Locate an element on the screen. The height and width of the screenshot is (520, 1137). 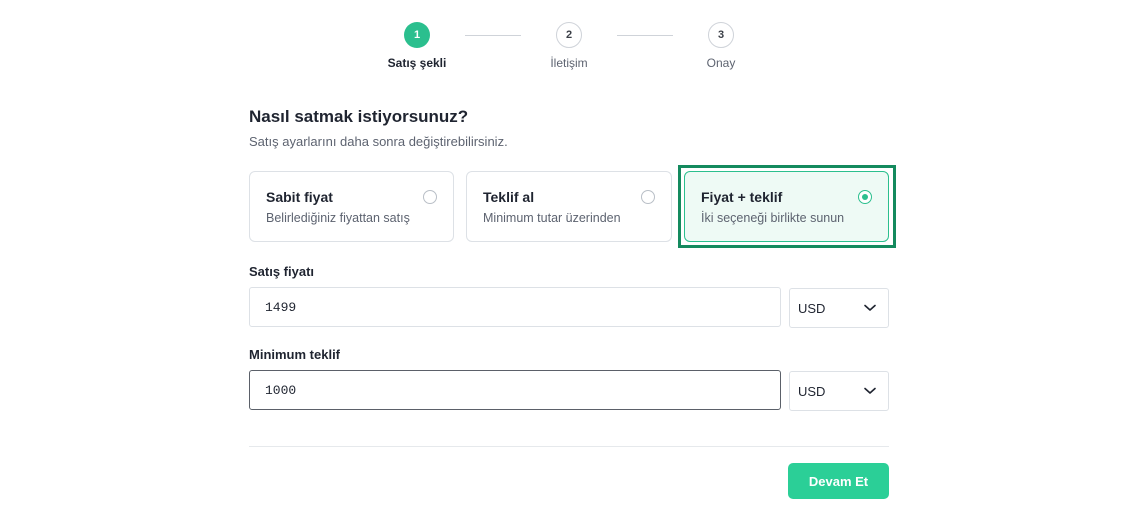
step-sales-type: 1 Satış şekli is located at coordinates (417, 46).